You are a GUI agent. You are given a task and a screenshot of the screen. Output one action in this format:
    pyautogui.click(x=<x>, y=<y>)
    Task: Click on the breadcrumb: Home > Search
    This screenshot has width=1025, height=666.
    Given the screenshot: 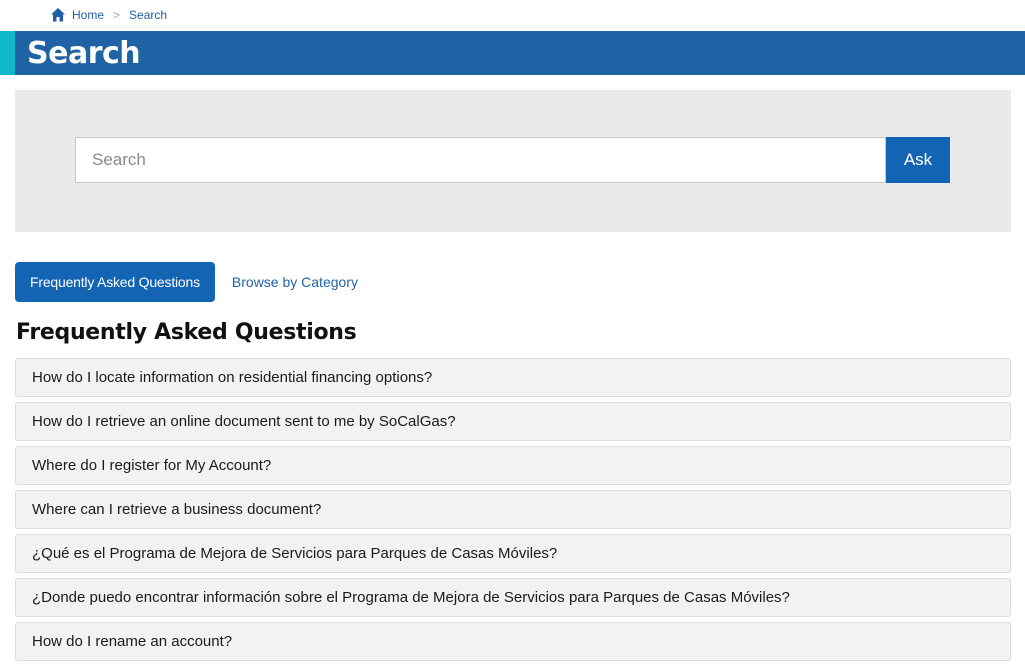 What is the action you would take?
    pyautogui.click(x=108, y=15)
    